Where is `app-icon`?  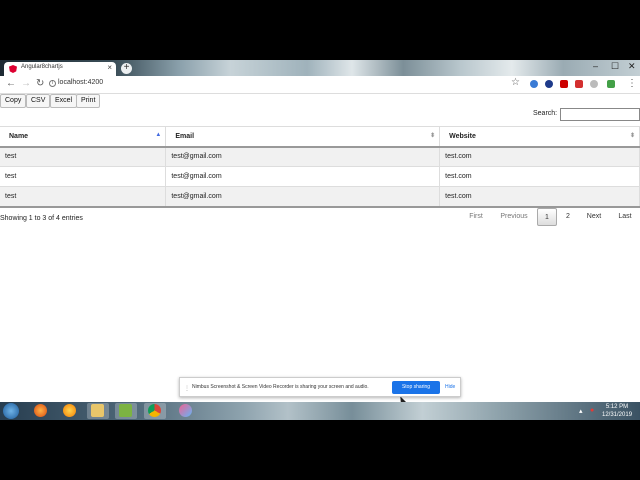
app-icon is located at coordinates (69, 410).